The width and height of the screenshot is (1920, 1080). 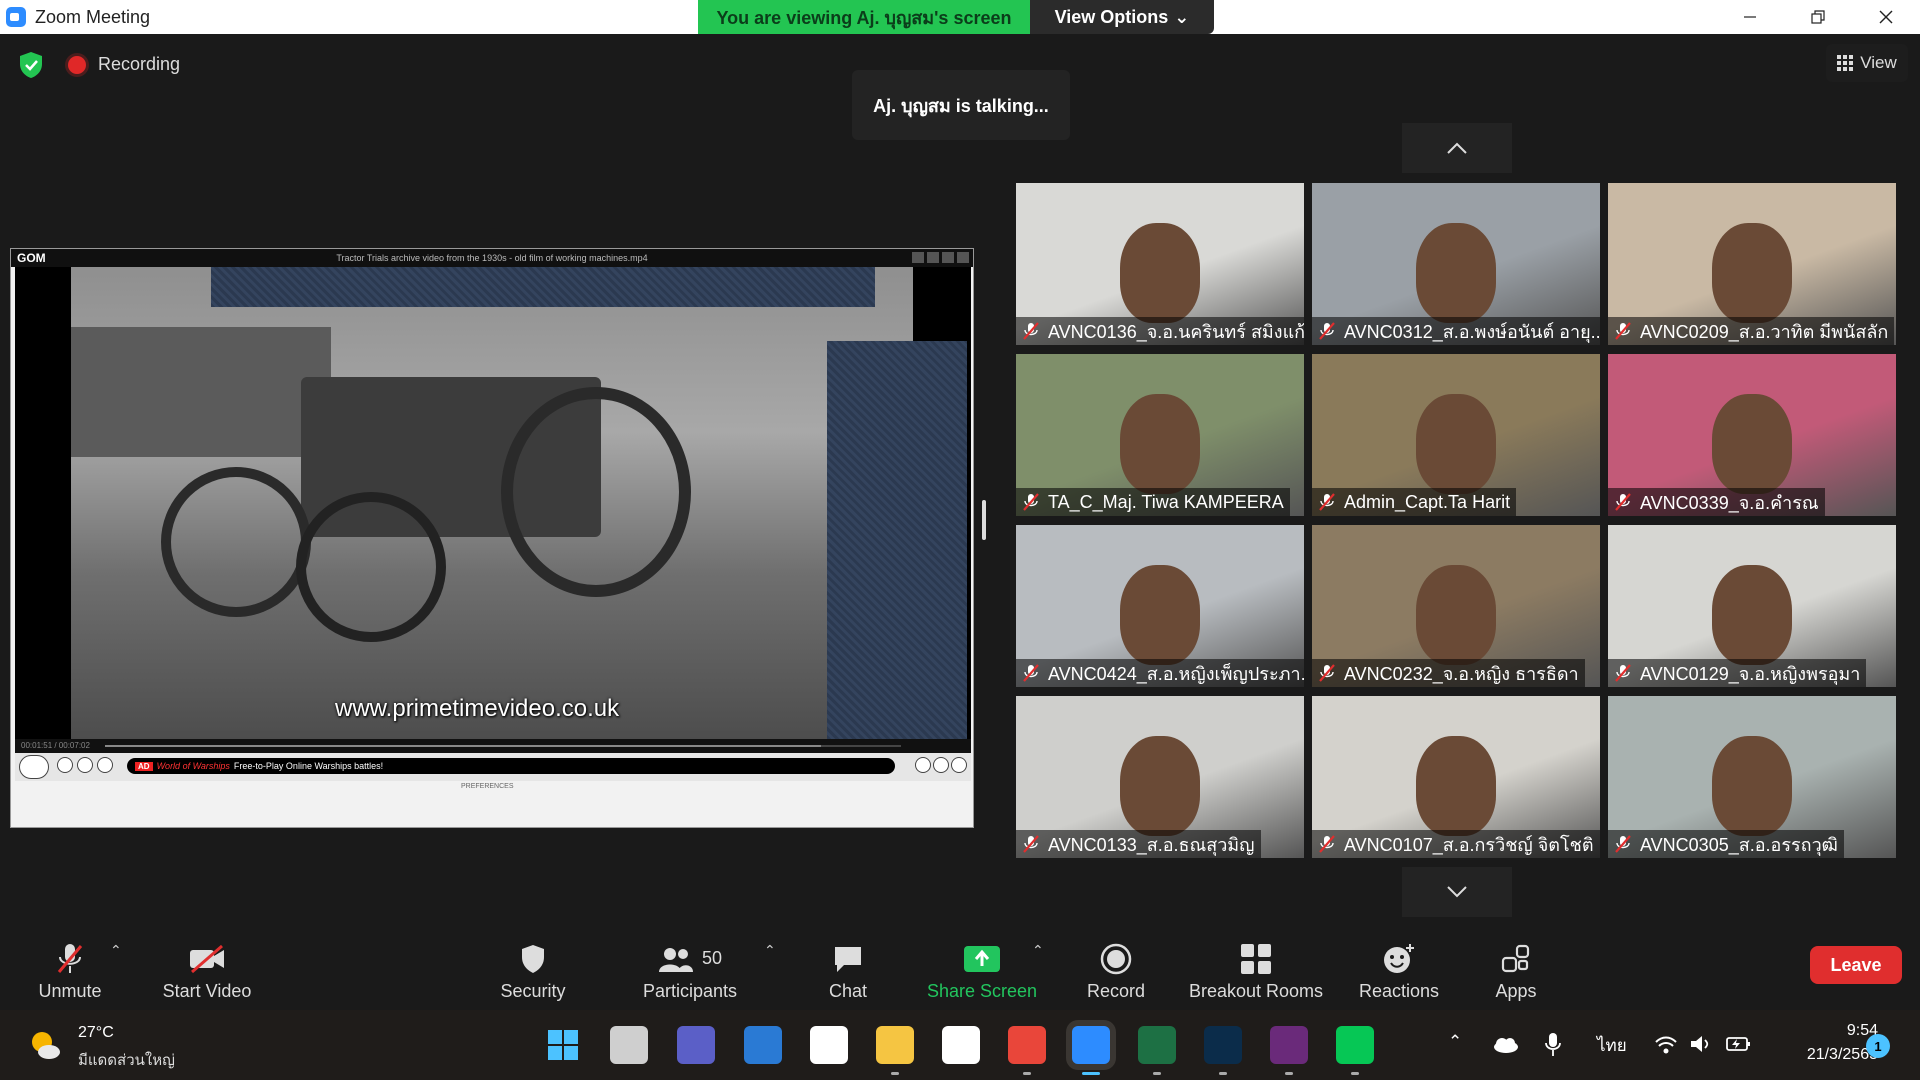 I want to click on playlist-button, so click(x=959, y=765).